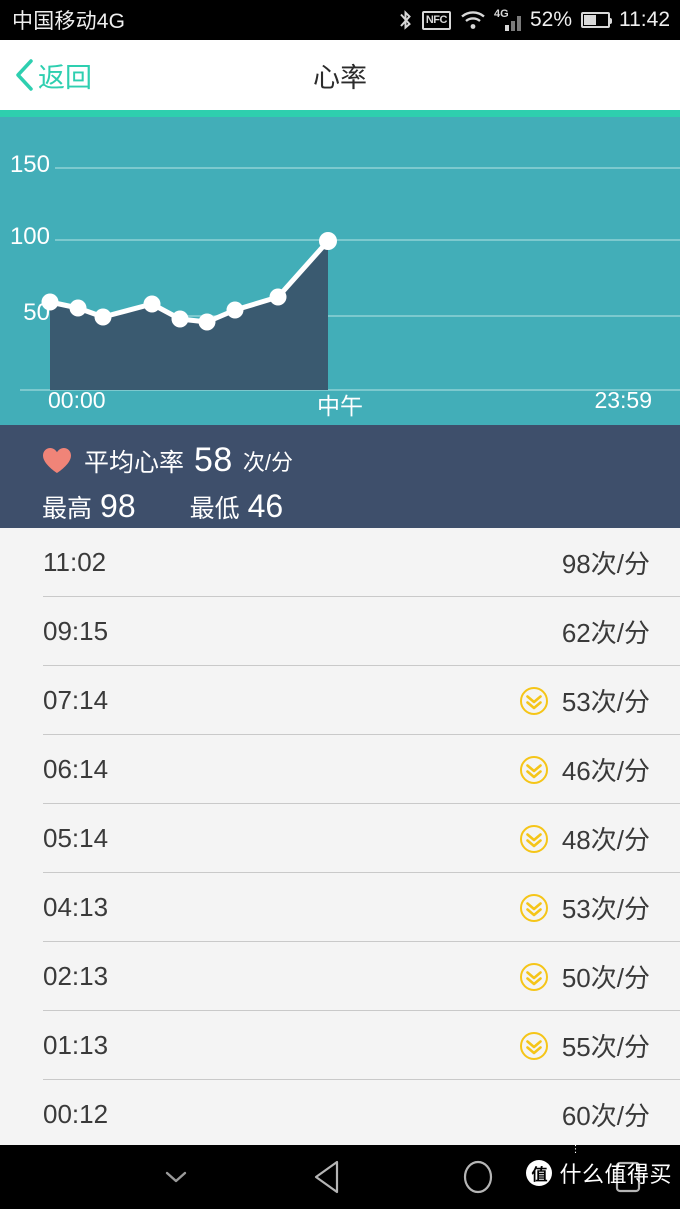  Describe the element at coordinates (29, 164) in the screenshot. I see `y-tick-150: 150` at that location.